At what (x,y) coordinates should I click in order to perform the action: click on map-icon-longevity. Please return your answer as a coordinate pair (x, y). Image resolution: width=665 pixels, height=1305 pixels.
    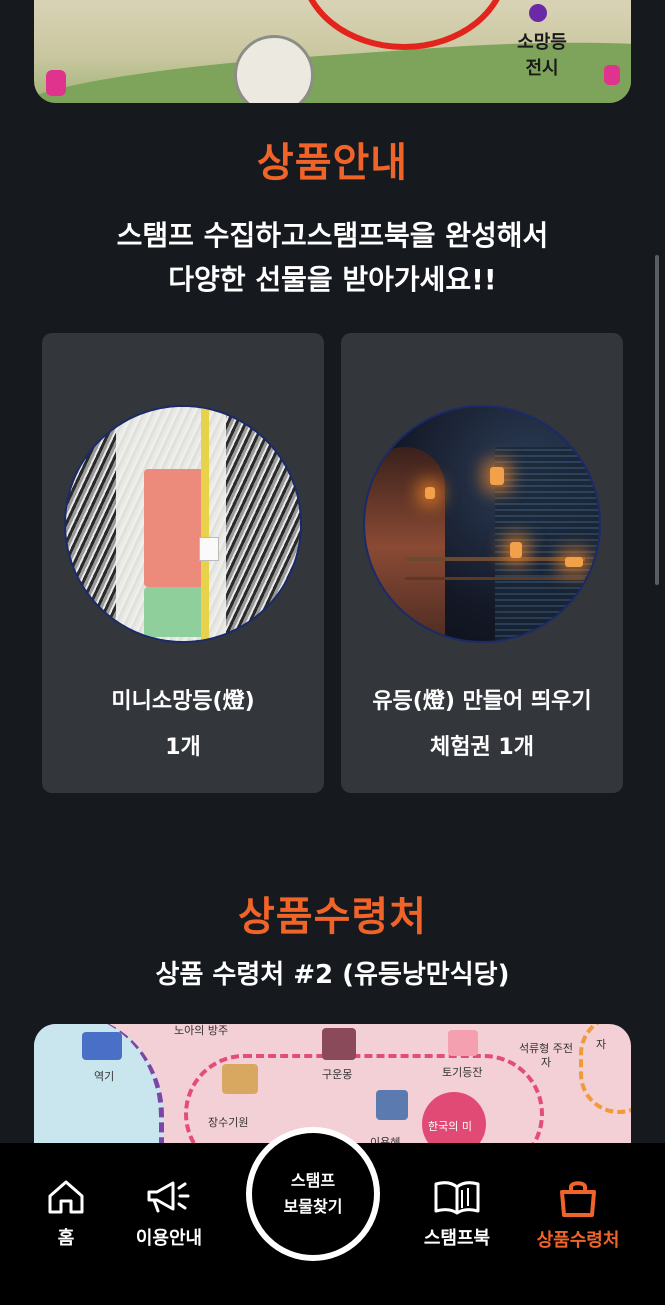
    Looking at the image, I should click on (240, 1079).